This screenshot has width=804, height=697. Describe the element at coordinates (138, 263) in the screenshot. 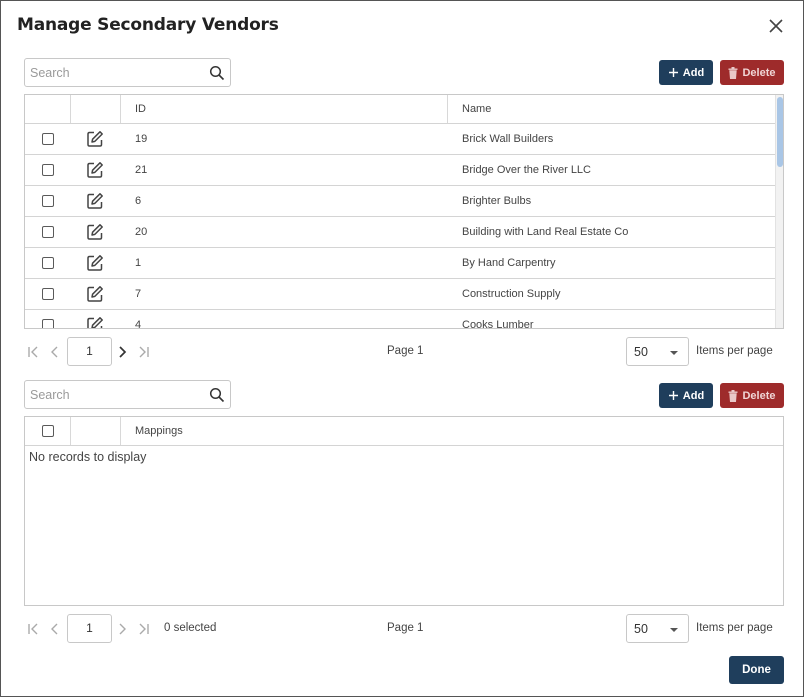

I see `cell-id: 1` at that location.